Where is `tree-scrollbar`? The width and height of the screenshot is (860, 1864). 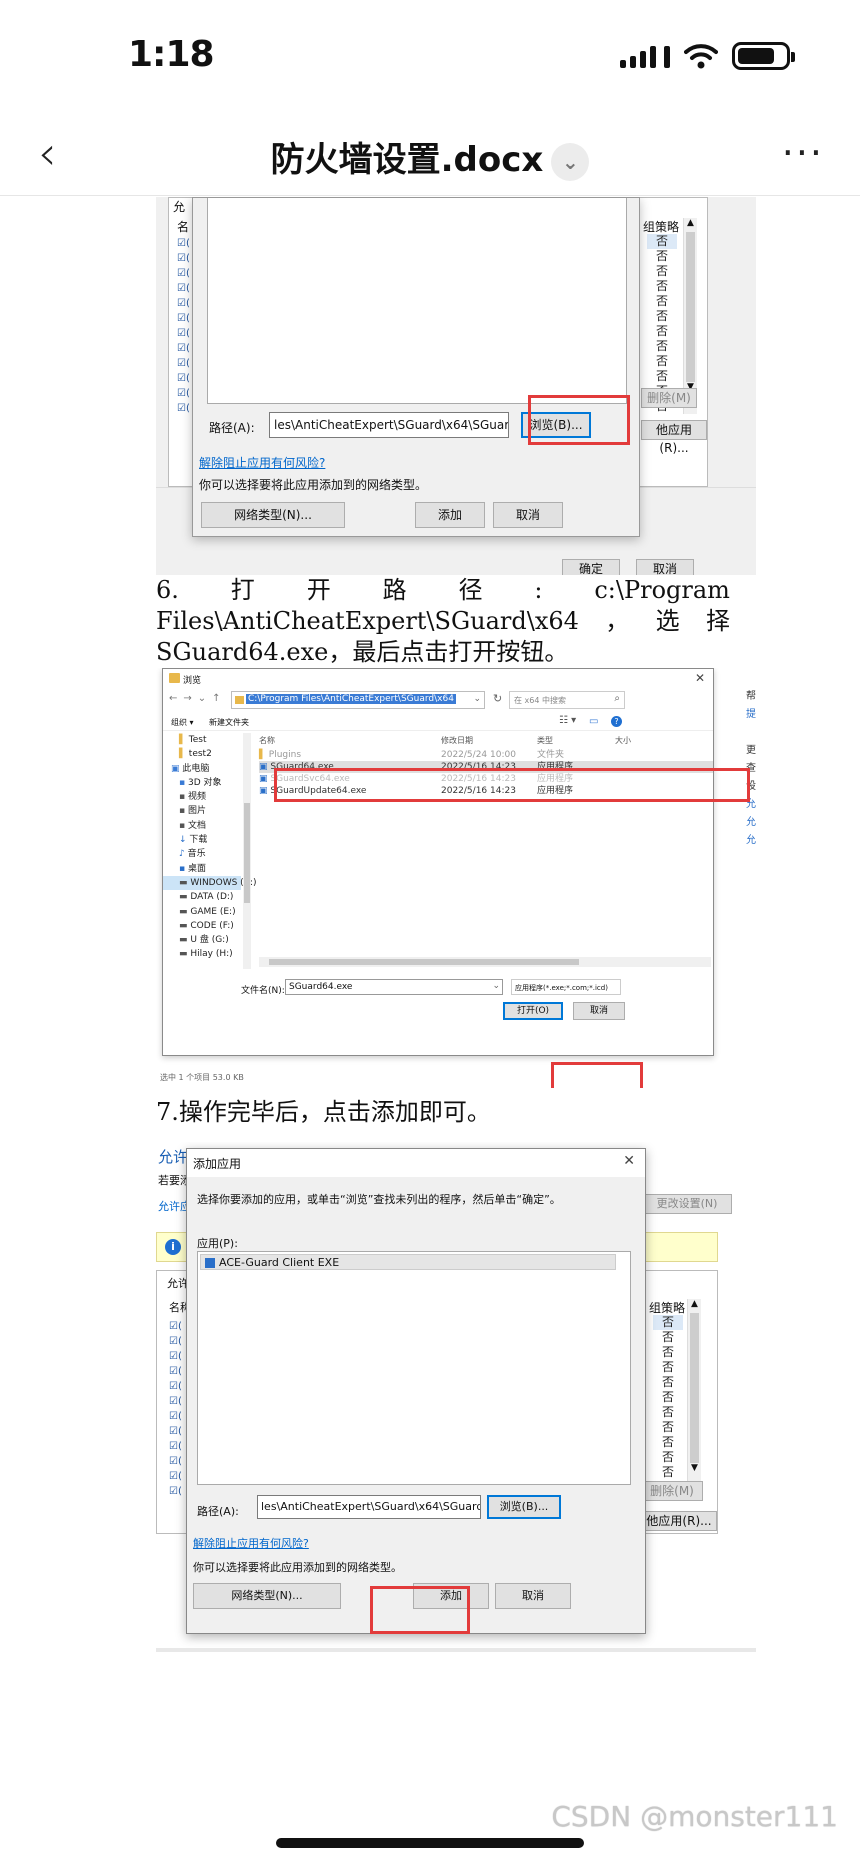
tree-scrollbar is located at coordinates (247, 851).